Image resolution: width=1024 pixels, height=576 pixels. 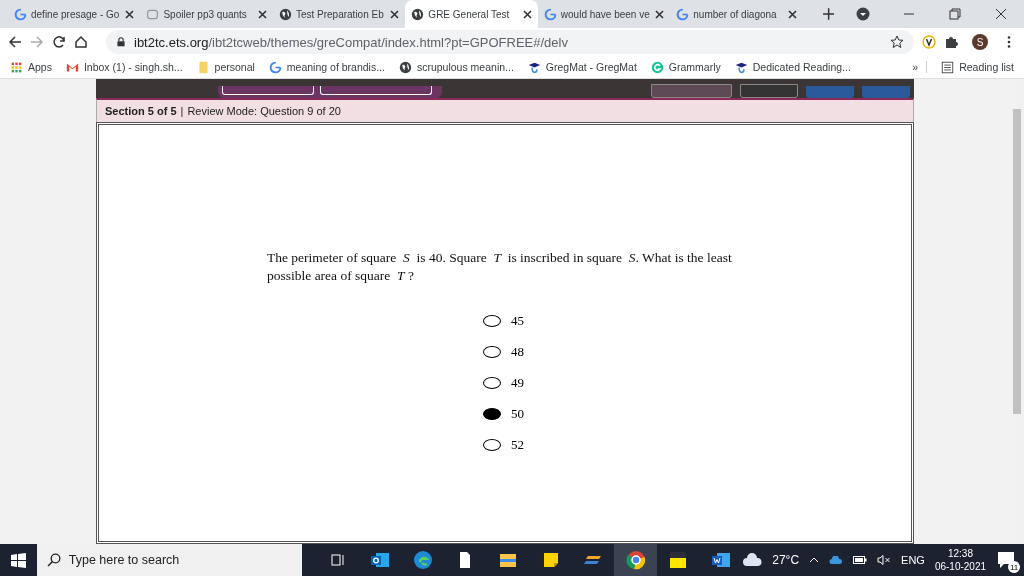 What do you see at coordinates (860, 560) in the screenshot?
I see `battery-icon` at bounding box center [860, 560].